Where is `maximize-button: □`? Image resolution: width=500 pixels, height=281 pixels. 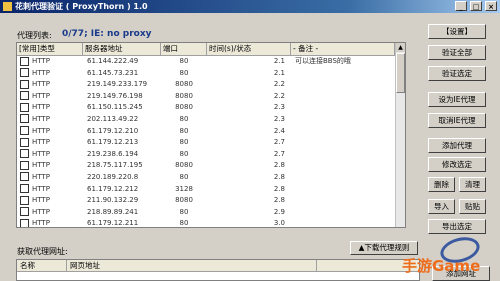 maximize-button: □ is located at coordinates (476, 6).